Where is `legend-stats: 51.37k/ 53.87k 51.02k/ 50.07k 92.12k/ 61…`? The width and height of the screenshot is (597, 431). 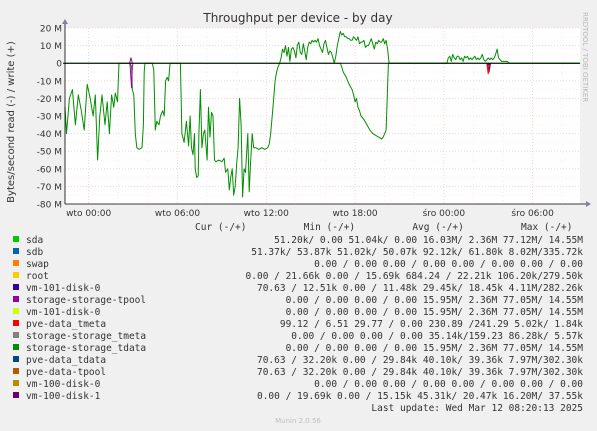 legend-stats: 51.37k/ 53.87k 51.02k/ 50.07k 92.12k/ 61… is located at coordinates (417, 252).